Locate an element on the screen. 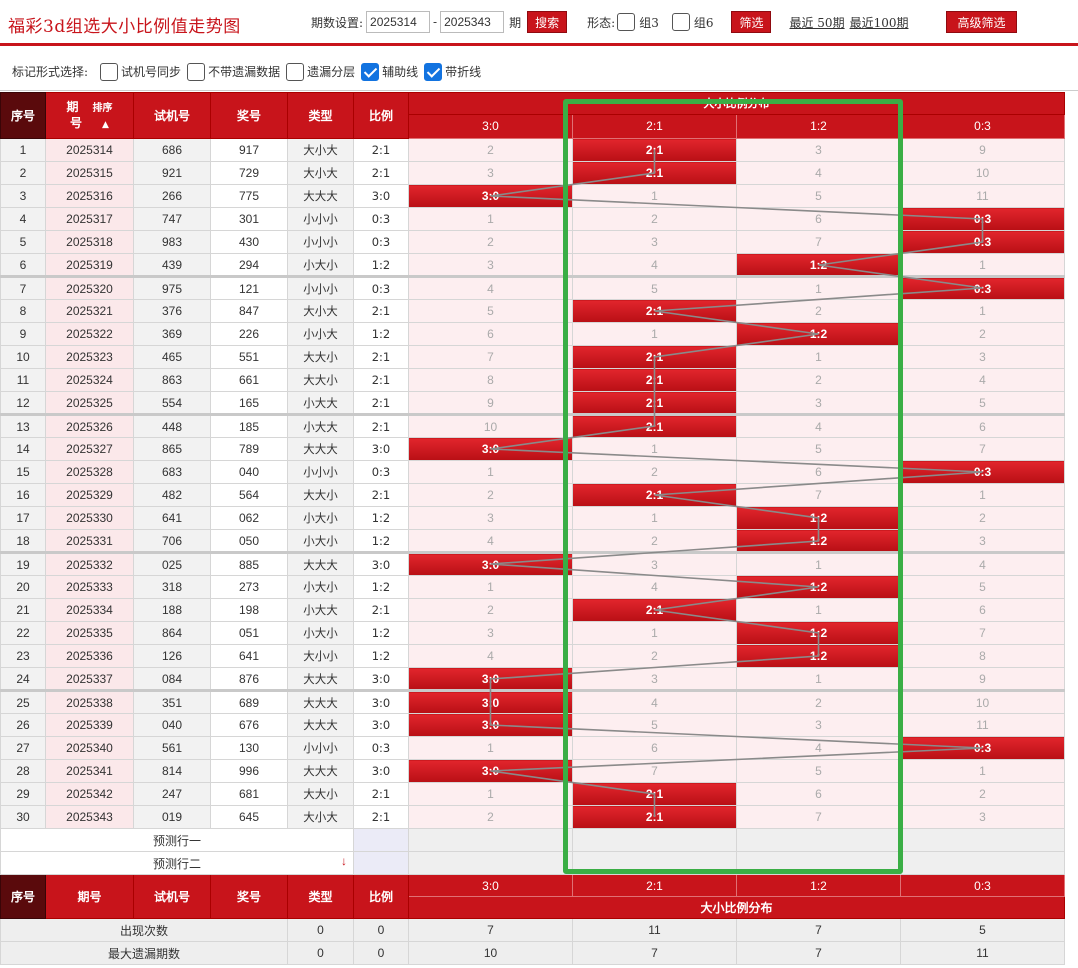 This screenshot has height=968, width=1078. group3-checkbox is located at coordinates (626, 22).